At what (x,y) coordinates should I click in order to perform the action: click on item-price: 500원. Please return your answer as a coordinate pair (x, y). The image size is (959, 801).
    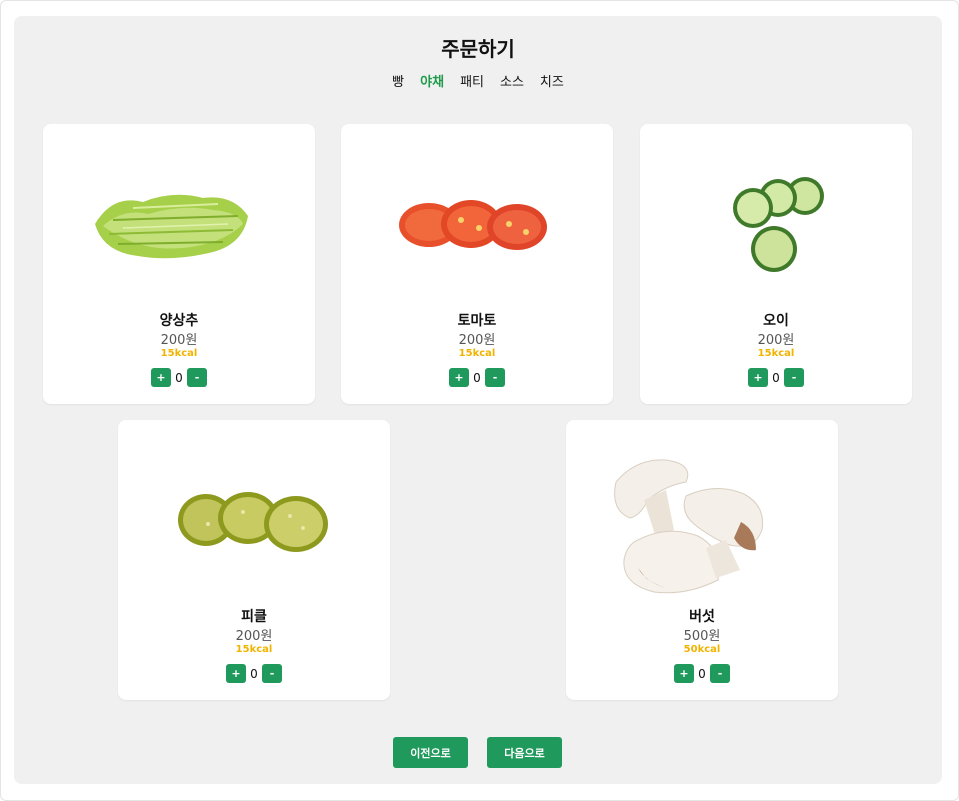
    Looking at the image, I should click on (702, 636).